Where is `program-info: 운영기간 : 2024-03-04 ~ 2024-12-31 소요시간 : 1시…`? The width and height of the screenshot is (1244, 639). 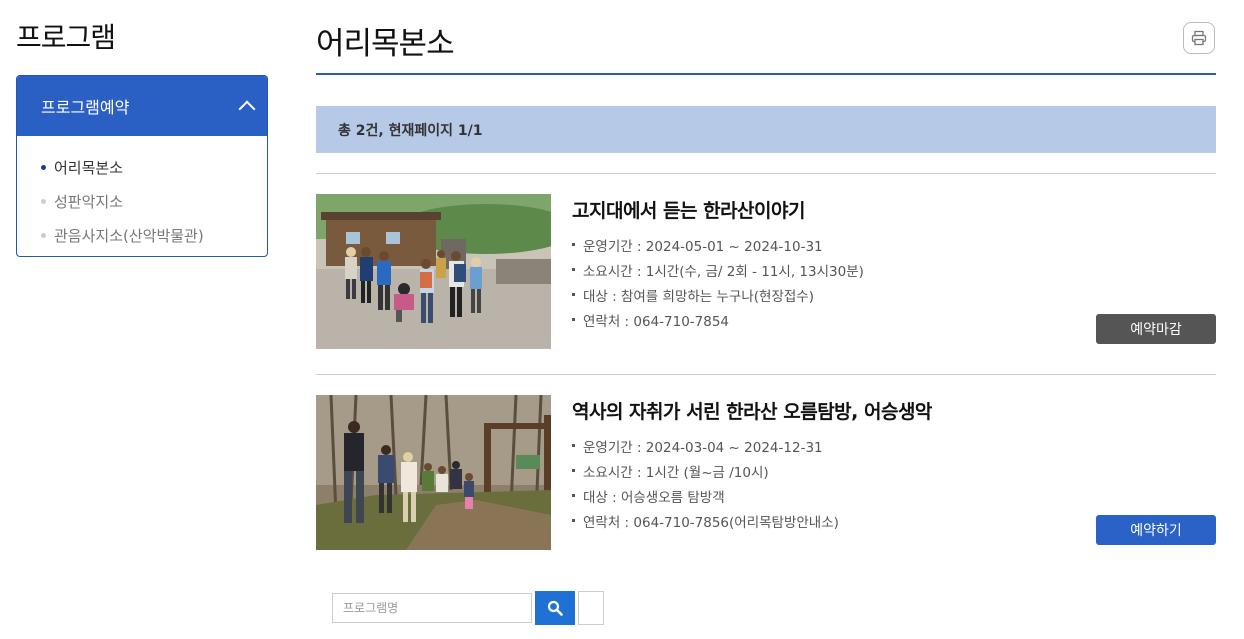
program-info: 운영기간 : 2024-03-04 ~ 2024-12-31 소요시간 : 1시… is located at coordinates (705, 483).